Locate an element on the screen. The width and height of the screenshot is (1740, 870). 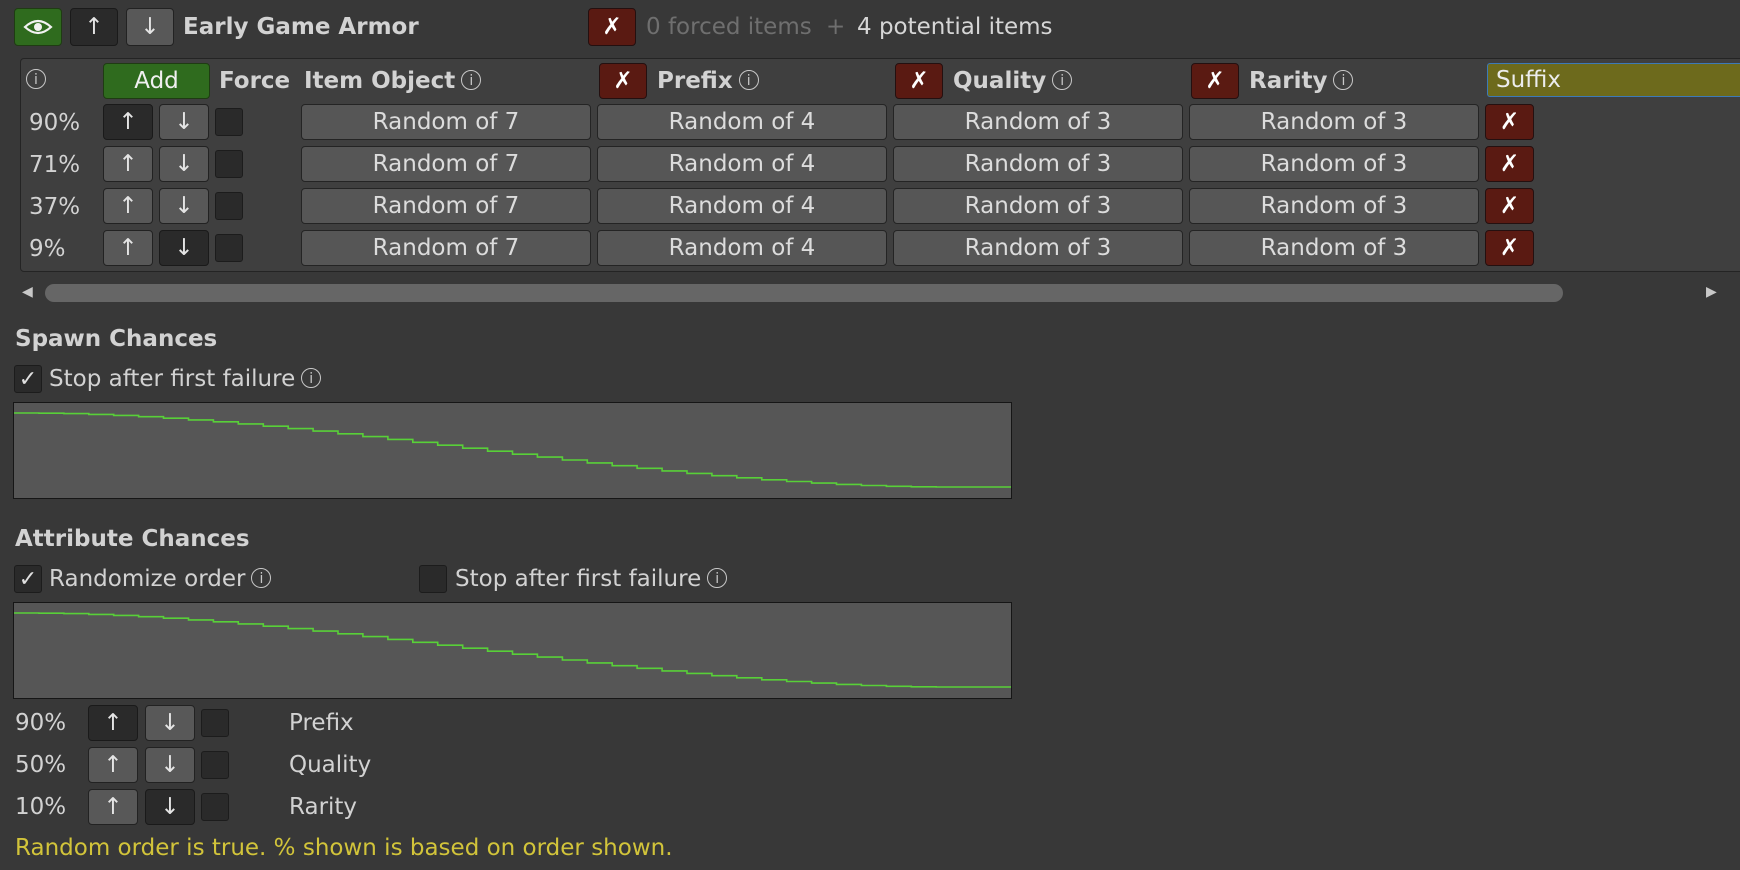
remove-quality-column-button: ✗ is located at coordinates (919, 81).